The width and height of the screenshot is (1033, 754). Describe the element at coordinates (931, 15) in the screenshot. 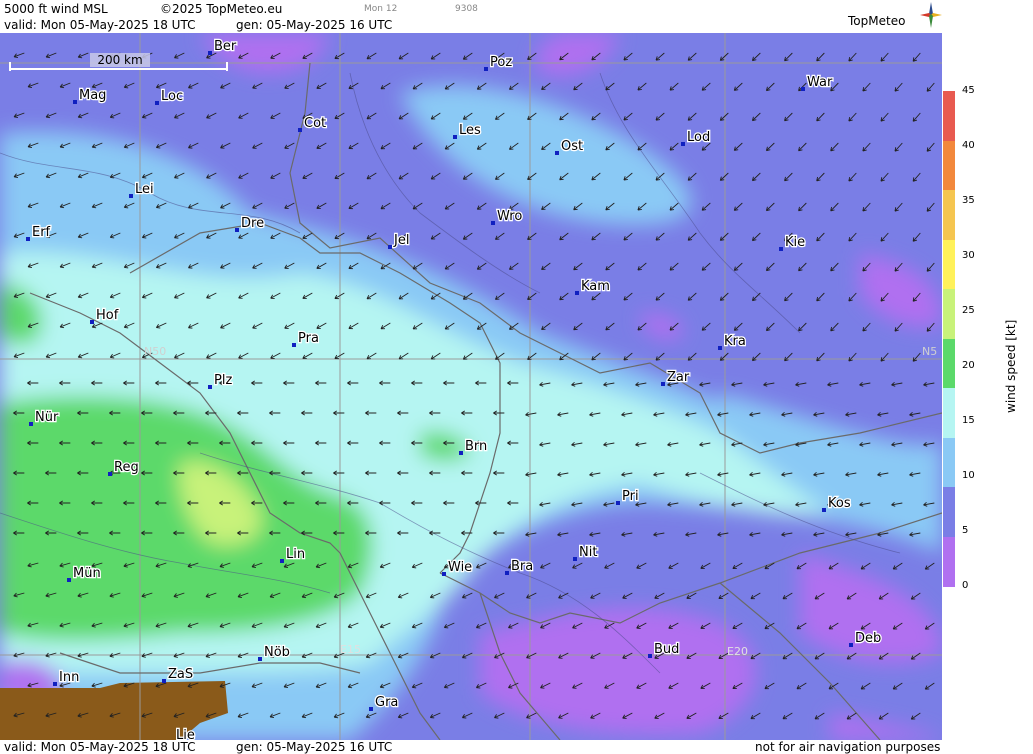

I see `compass-logo-icon` at that location.